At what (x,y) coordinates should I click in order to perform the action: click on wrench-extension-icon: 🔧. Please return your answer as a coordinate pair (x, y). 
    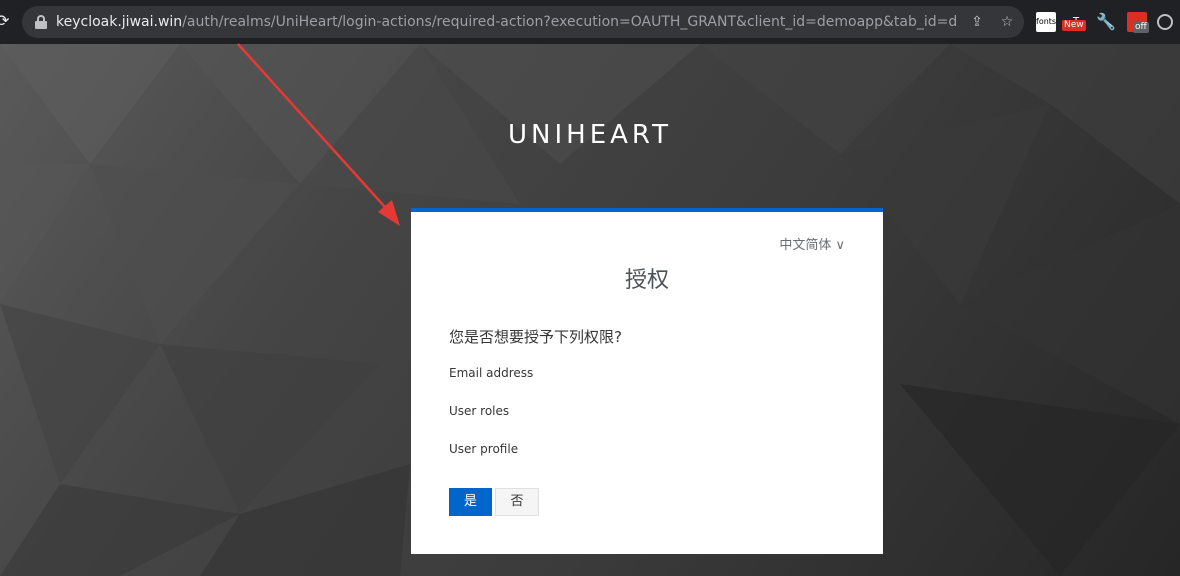
    Looking at the image, I should click on (1106, 22).